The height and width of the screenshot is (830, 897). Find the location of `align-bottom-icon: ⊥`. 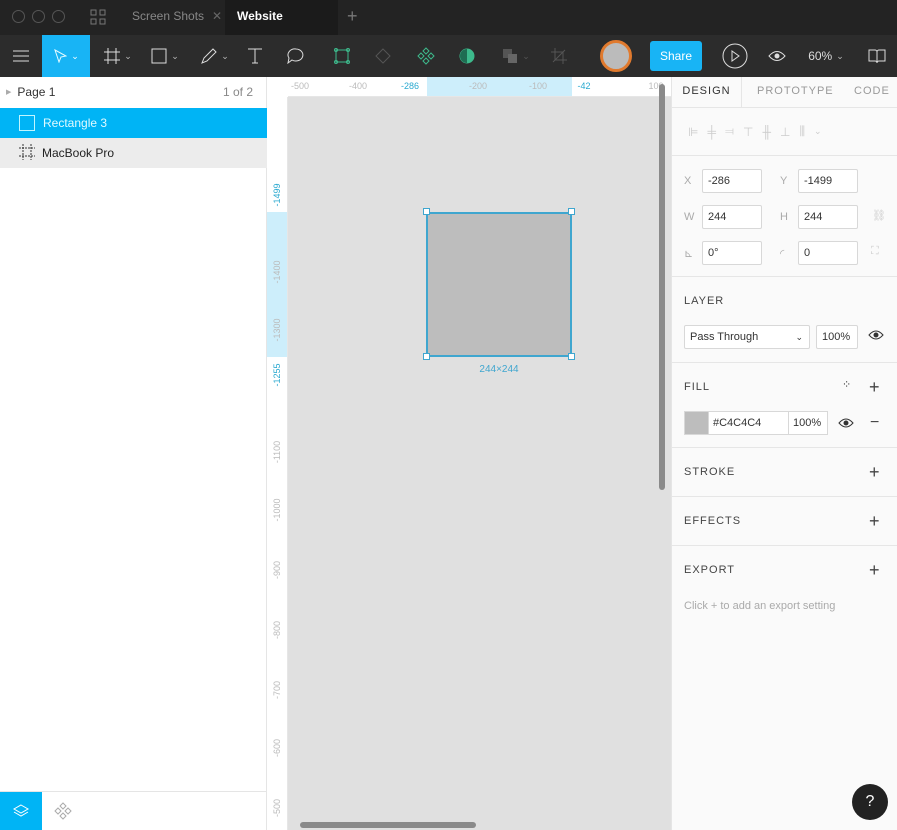

align-bottom-icon: ⊥ is located at coordinates (785, 132).